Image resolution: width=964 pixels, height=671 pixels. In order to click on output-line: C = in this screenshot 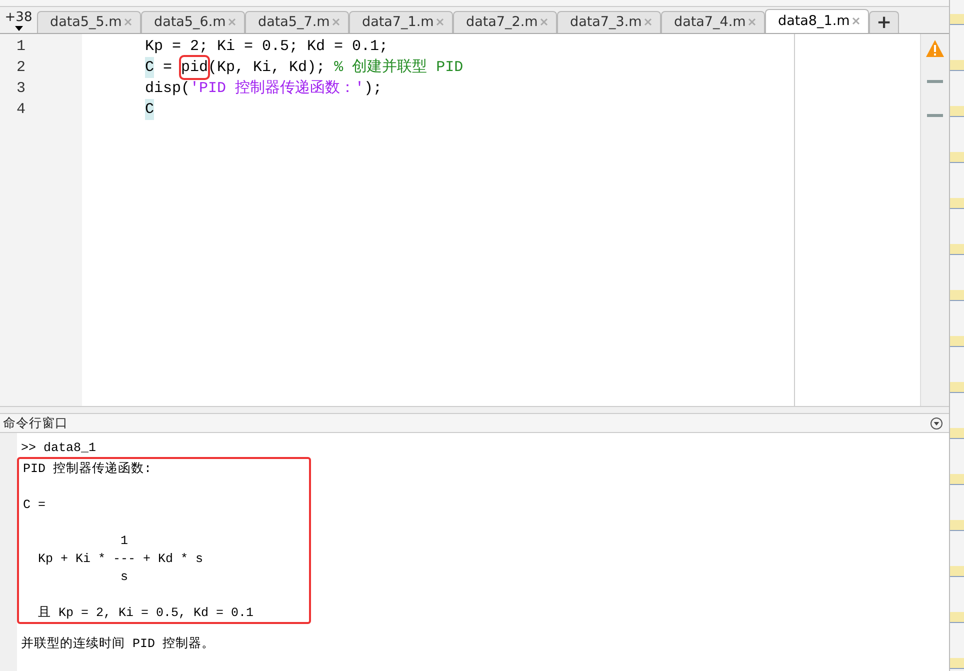, I will do `click(35, 505)`.